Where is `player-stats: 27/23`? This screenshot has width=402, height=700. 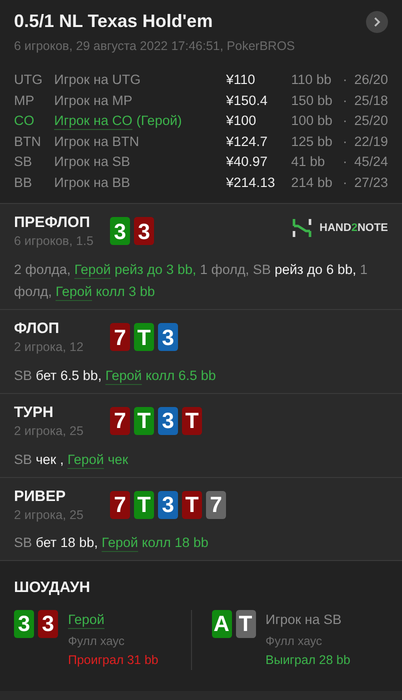 player-stats: 27/23 is located at coordinates (371, 183).